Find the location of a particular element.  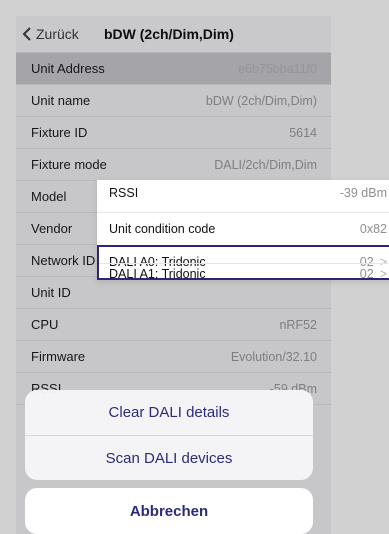

cancel-button: Abbrechen is located at coordinates (169, 511).